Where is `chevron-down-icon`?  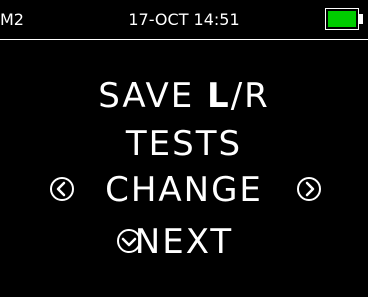
chevron-down-icon is located at coordinates (129, 241).